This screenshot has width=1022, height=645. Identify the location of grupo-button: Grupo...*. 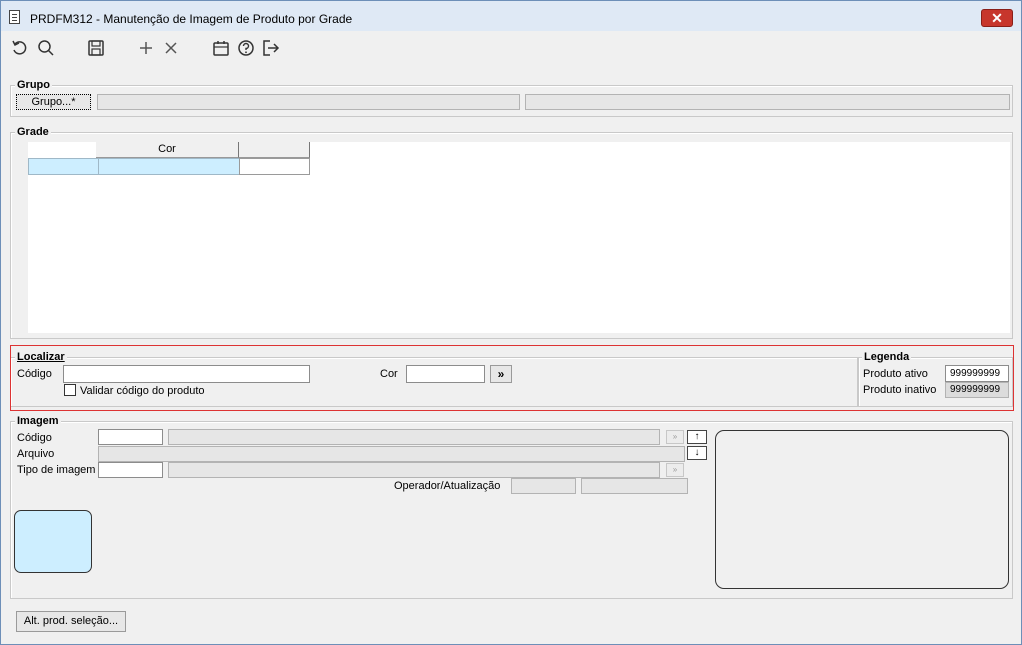
(53, 102).